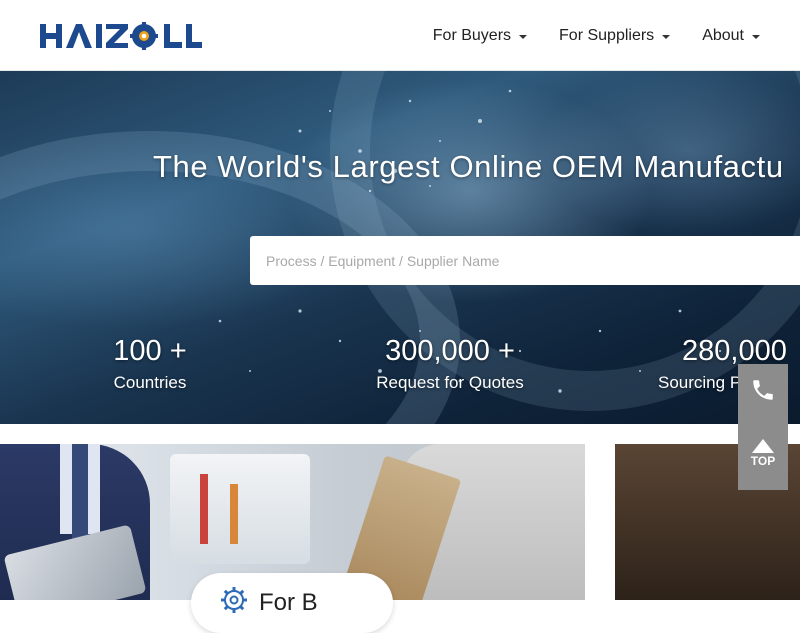  Describe the element at coordinates (150, 382) in the screenshot. I see `stat-label: Countries` at that location.